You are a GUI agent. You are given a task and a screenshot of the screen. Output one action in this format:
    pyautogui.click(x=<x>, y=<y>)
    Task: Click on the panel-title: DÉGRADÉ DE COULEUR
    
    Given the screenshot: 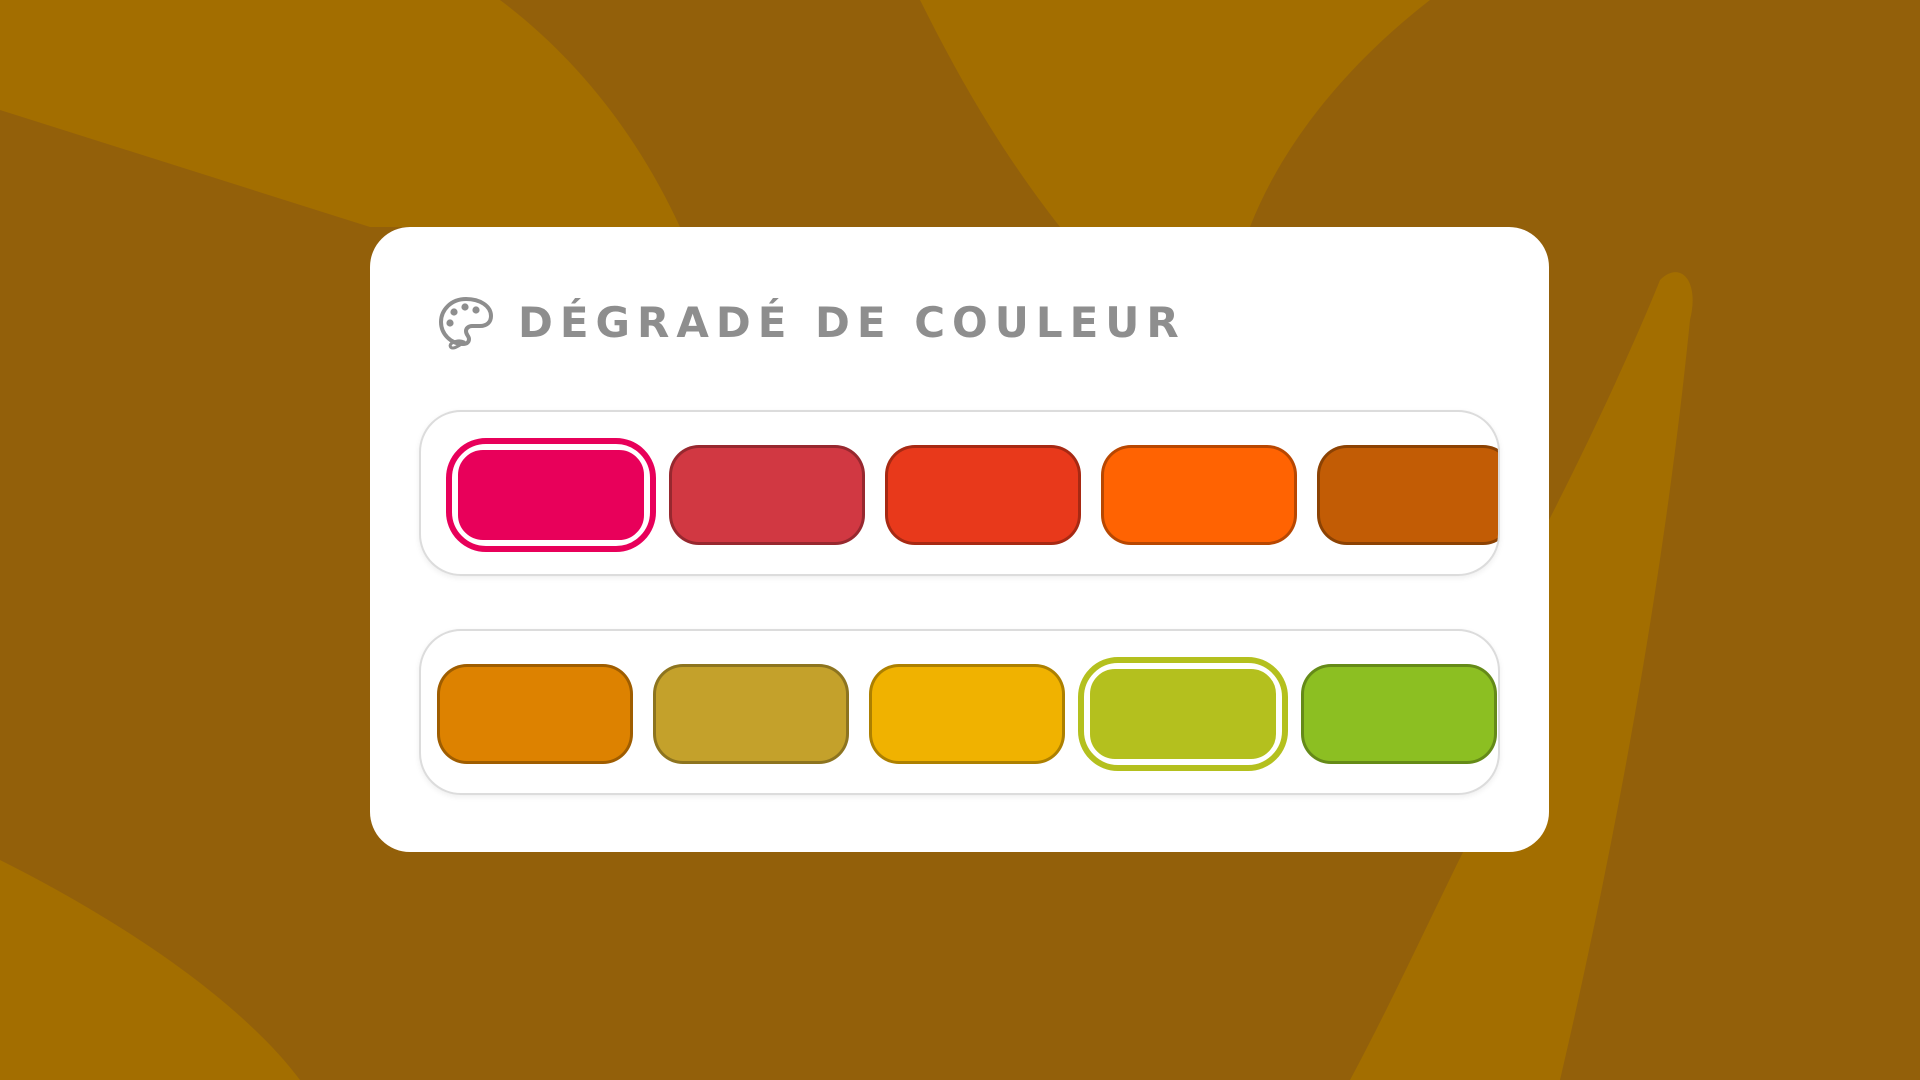 What is the action you would take?
    pyautogui.click(x=852, y=322)
    